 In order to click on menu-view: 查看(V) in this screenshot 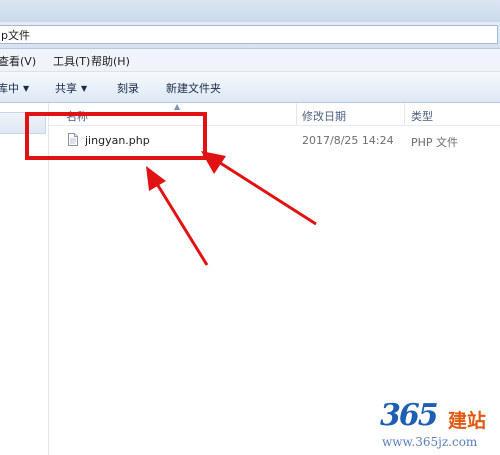, I will do `click(18, 61)`.